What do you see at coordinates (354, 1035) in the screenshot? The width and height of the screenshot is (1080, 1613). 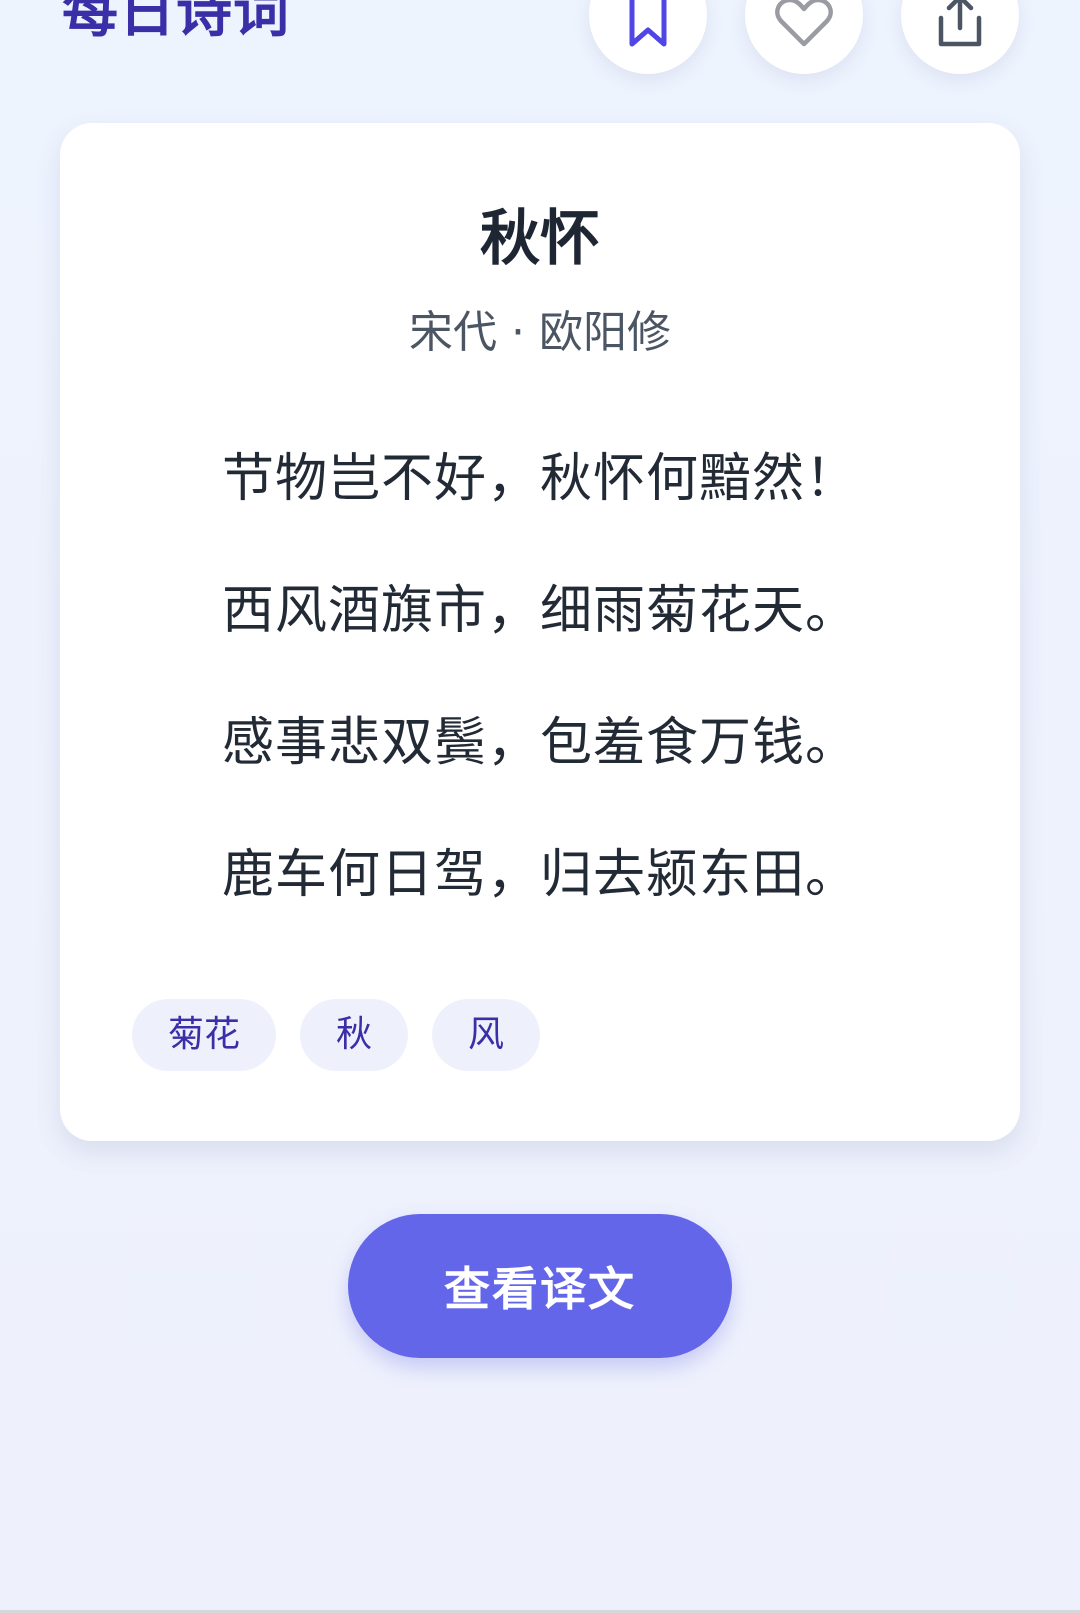 I see `tag-autumn: 秋` at bounding box center [354, 1035].